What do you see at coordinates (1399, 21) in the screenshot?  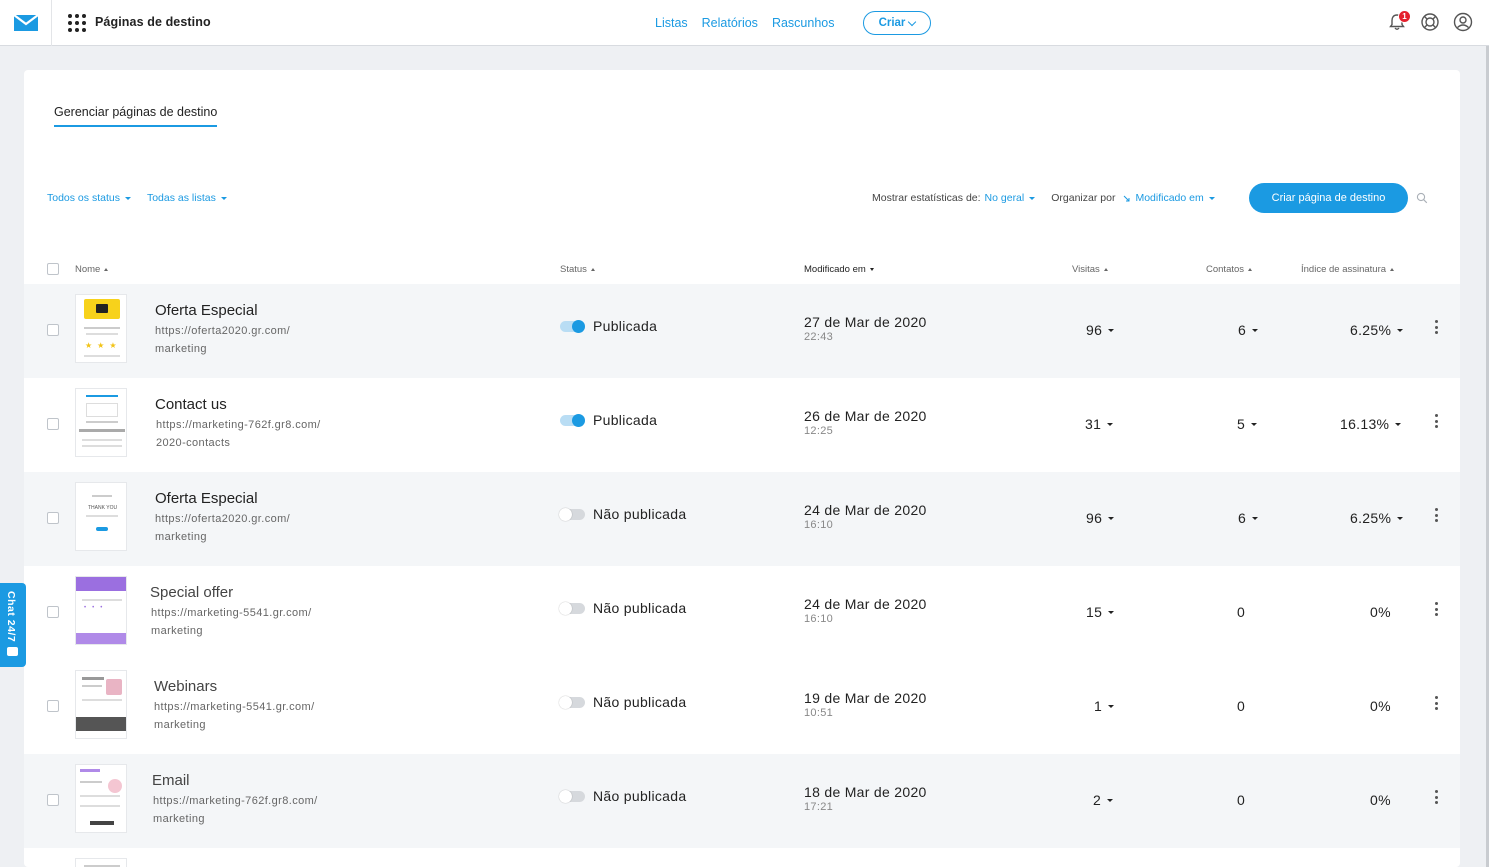 I see `notifications-button: 1` at bounding box center [1399, 21].